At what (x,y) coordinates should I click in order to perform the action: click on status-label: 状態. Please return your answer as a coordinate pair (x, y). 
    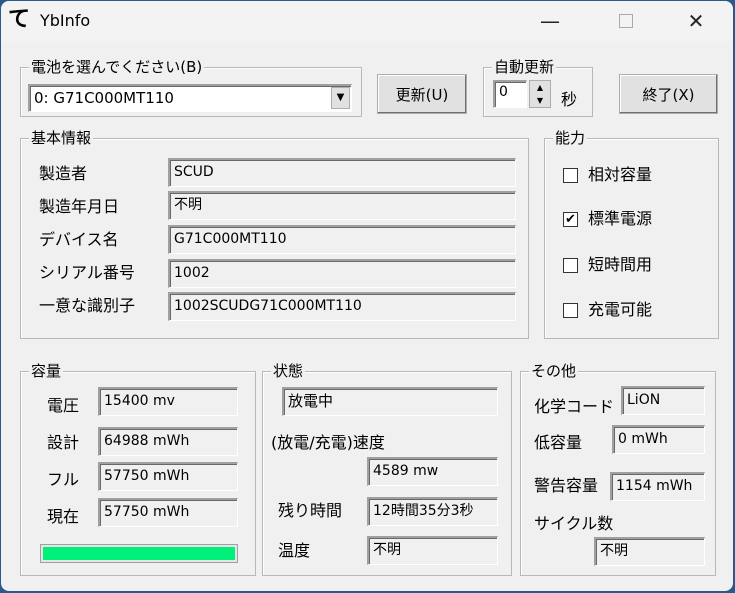
    Looking at the image, I should click on (288, 371).